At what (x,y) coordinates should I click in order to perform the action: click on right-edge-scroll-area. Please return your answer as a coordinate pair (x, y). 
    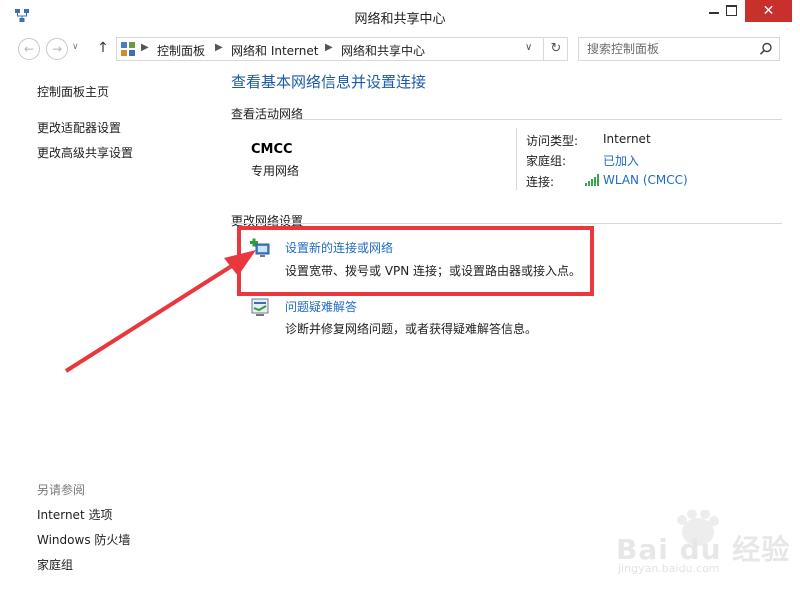
    Looking at the image, I should click on (791, 333).